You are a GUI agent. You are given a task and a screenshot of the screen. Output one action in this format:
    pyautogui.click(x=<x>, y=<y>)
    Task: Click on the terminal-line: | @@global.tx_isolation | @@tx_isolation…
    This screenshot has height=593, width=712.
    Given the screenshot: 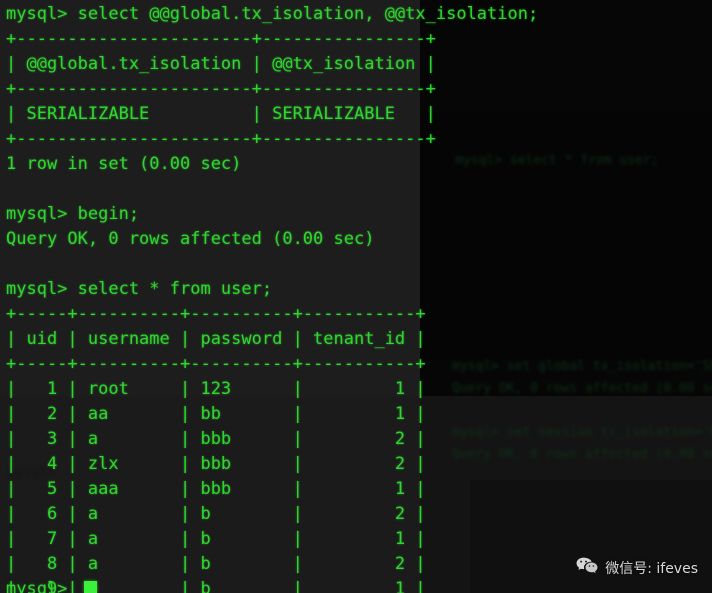 What is the action you would take?
    pyautogui.click(x=221, y=64)
    